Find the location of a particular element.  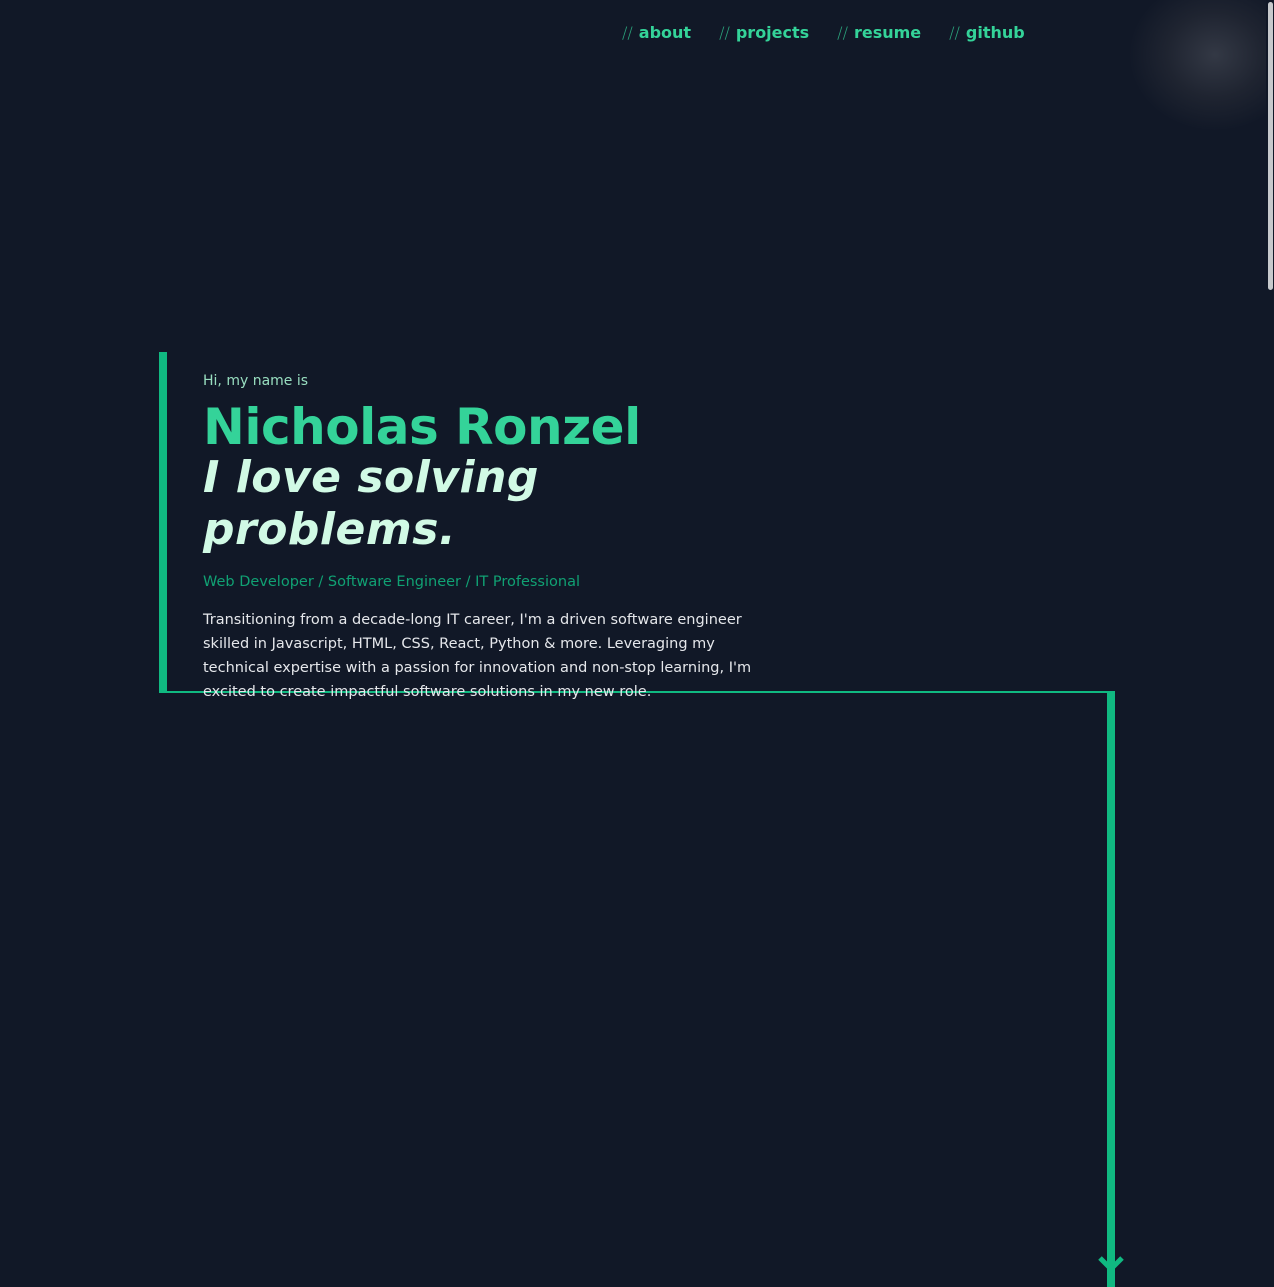

nav-item-github: // github is located at coordinates (987, 32).